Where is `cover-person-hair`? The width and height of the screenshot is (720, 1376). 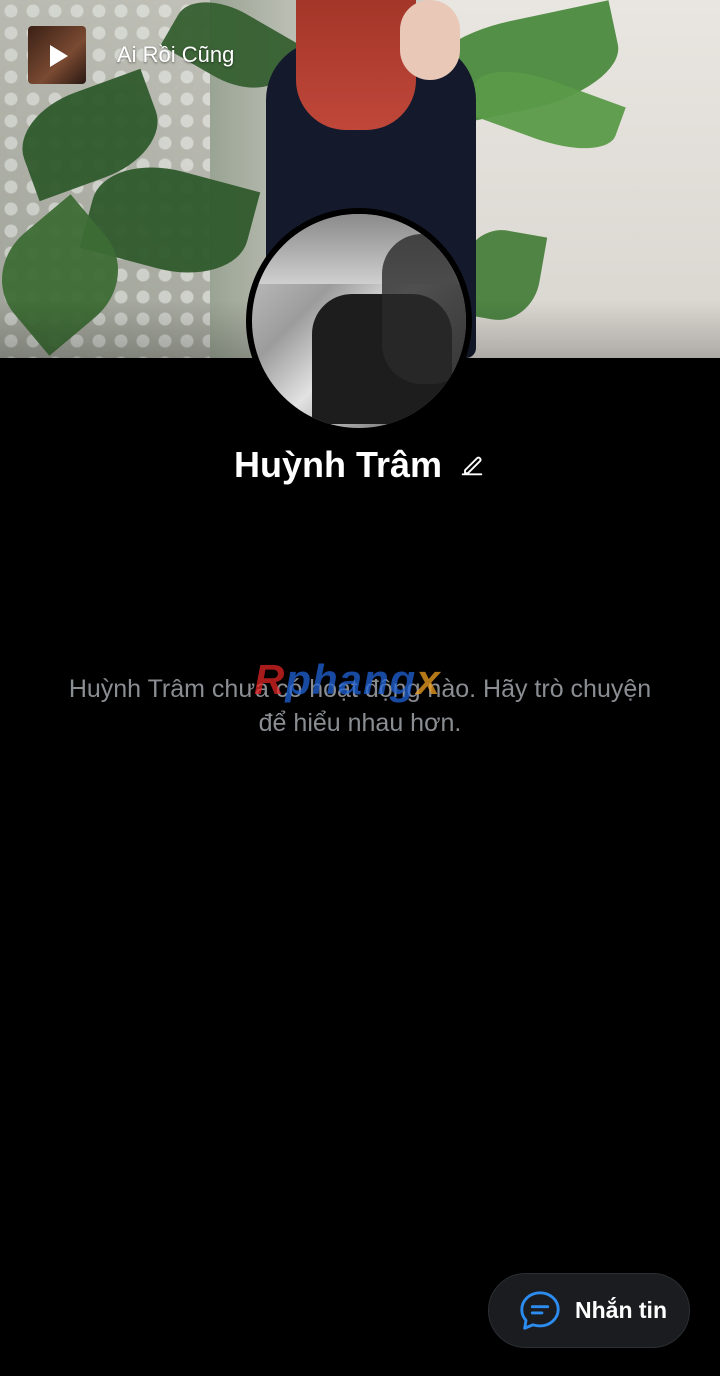
cover-person-hair is located at coordinates (356, 65).